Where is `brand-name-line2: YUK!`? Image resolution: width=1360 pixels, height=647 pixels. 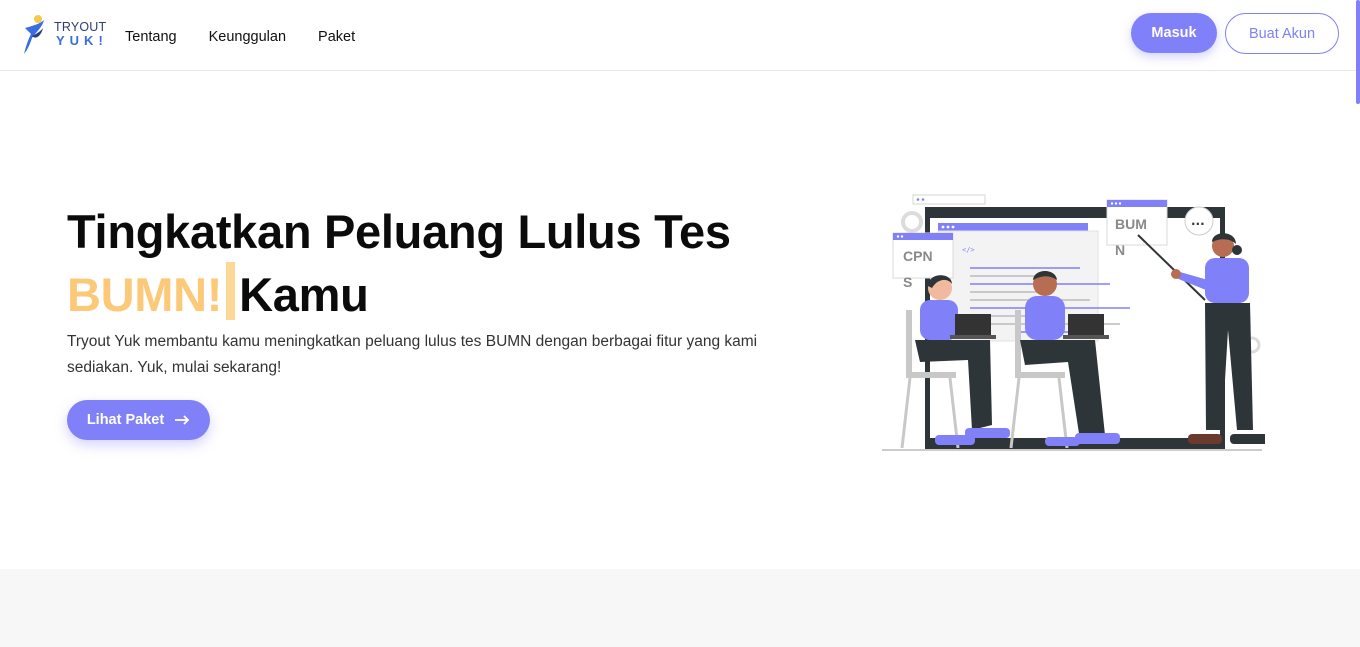 brand-name-line2: YUK! is located at coordinates (82, 40).